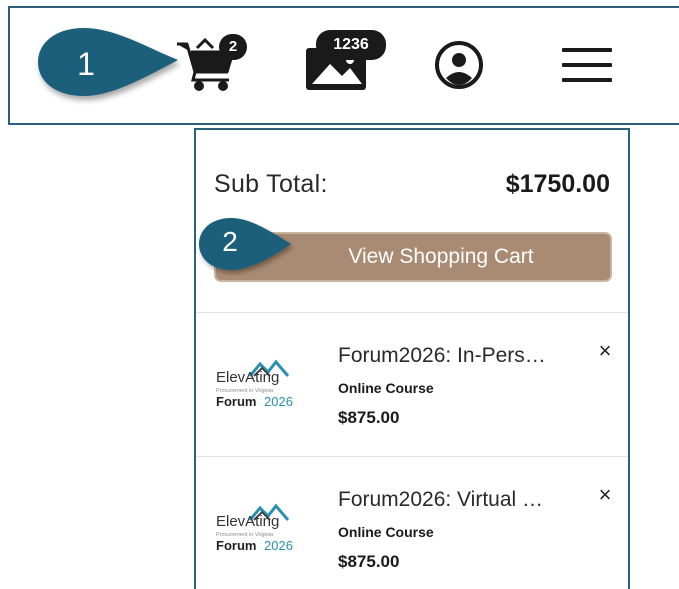  What do you see at coordinates (351, 45) in the screenshot?
I see `messages-count-badge: 1236` at bounding box center [351, 45].